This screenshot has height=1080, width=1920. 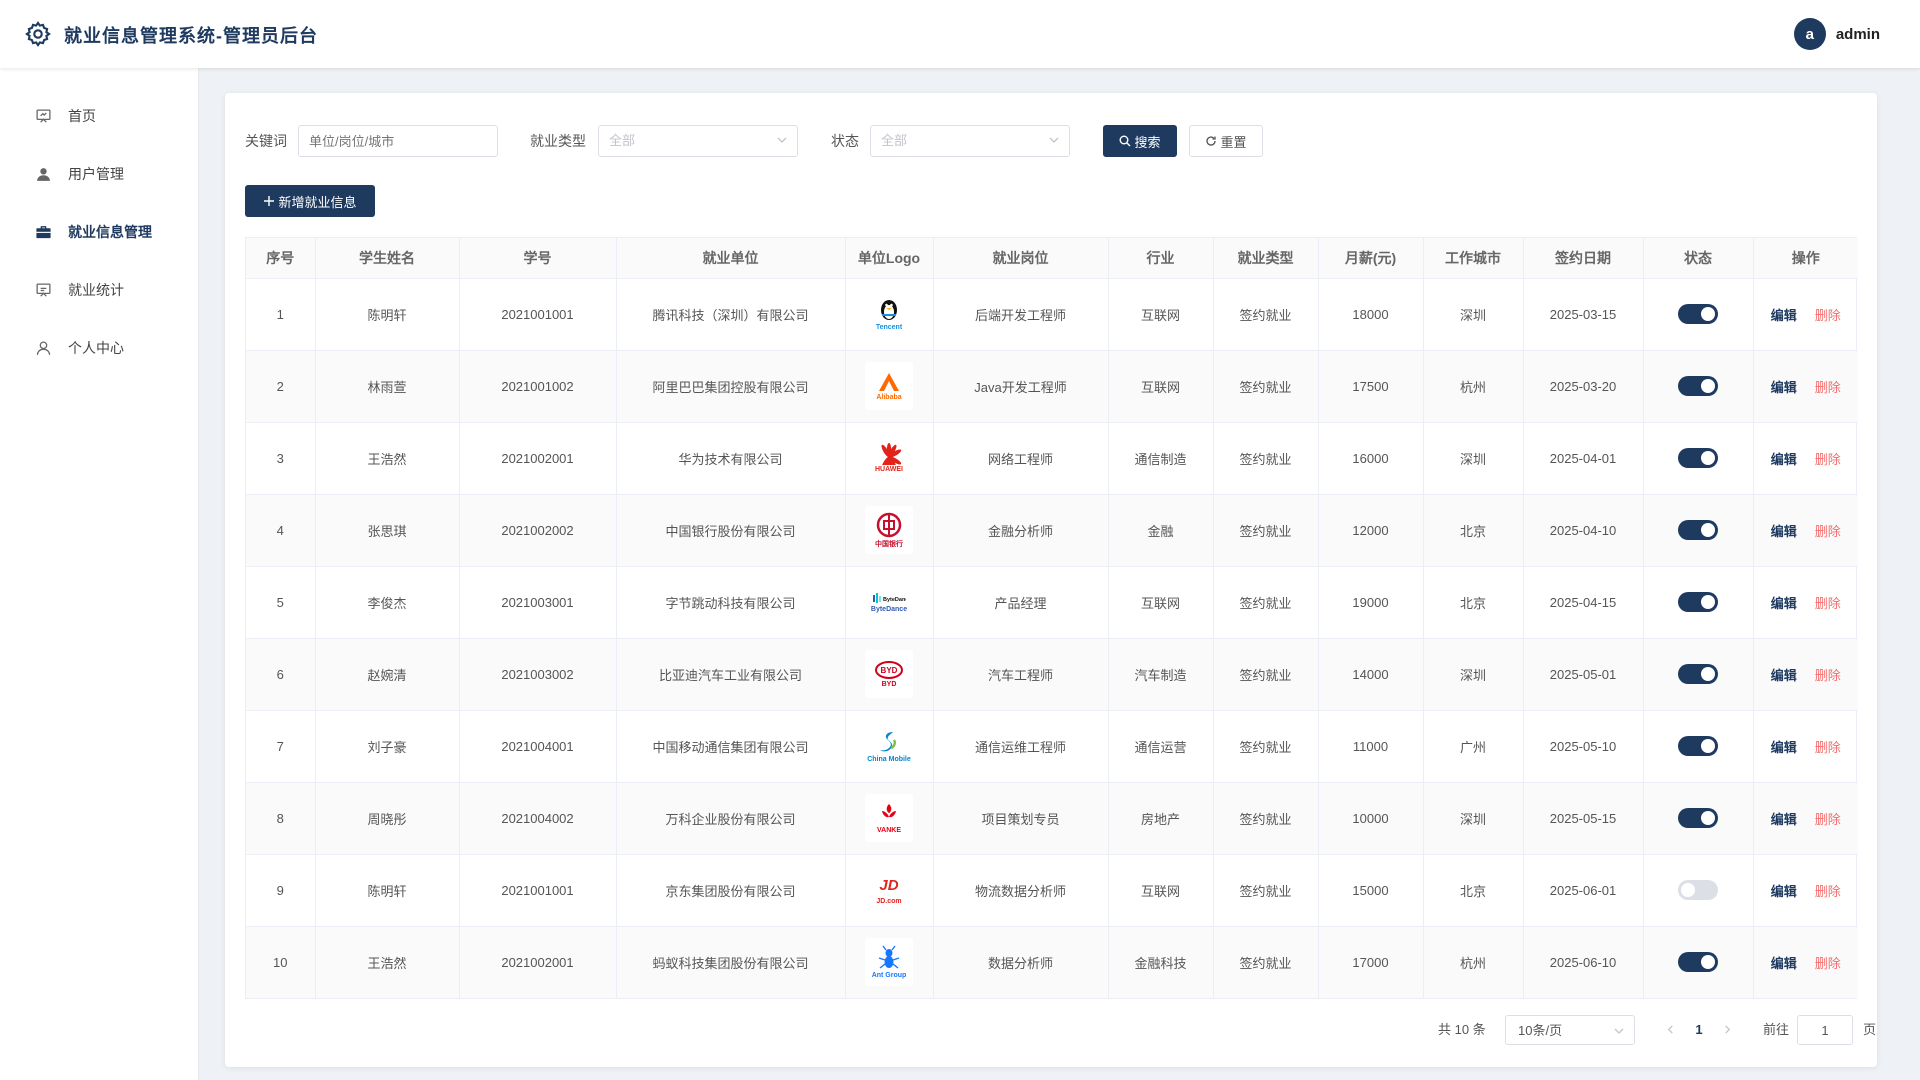 I want to click on cell-no: 10, so click(x=281, y=962).